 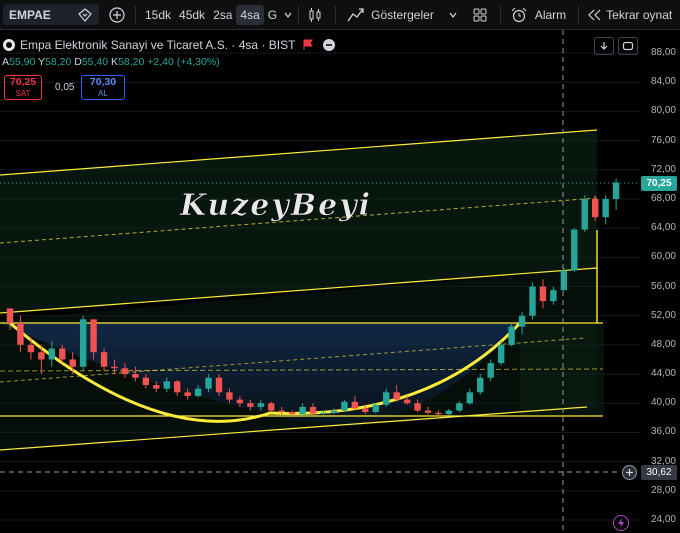 What do you see at coordinates (621, 523) in the screenshot?
I see `lightning-button` at bounding box center [621, 523].